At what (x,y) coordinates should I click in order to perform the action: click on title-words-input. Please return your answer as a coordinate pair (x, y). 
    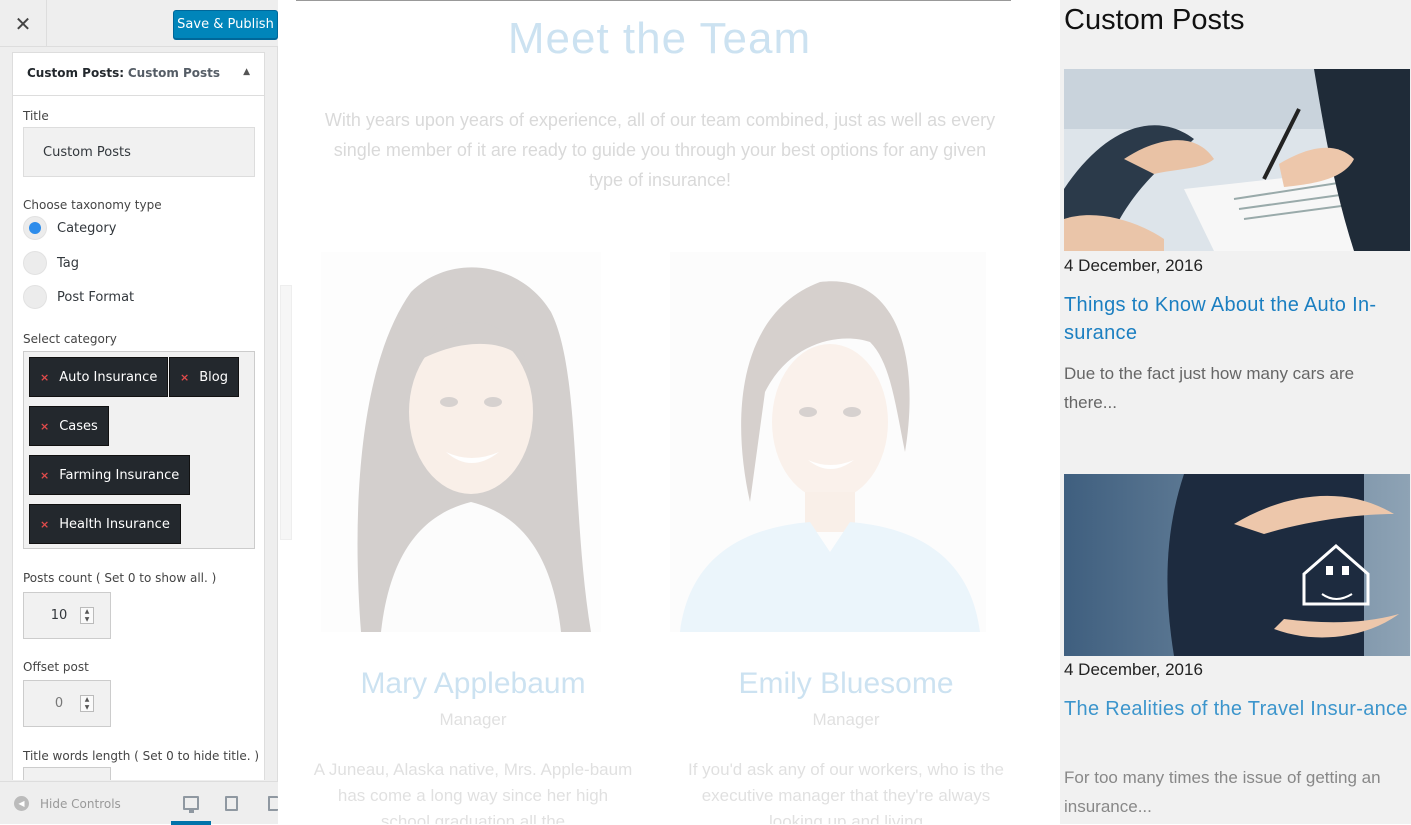
    Looking at the image, I should click on (67, 773).